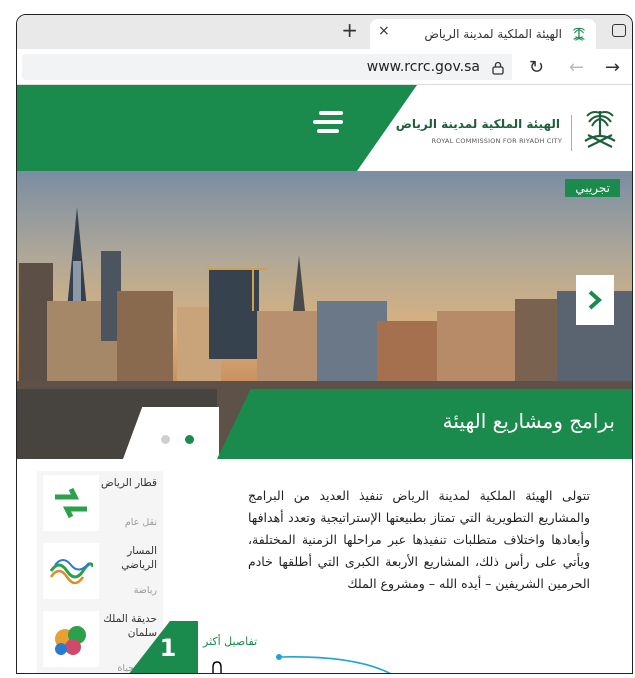 Image resolution: width=635 pixels, height=678 pixels. I want to click on chevron-right-icon, so click(595, 300).